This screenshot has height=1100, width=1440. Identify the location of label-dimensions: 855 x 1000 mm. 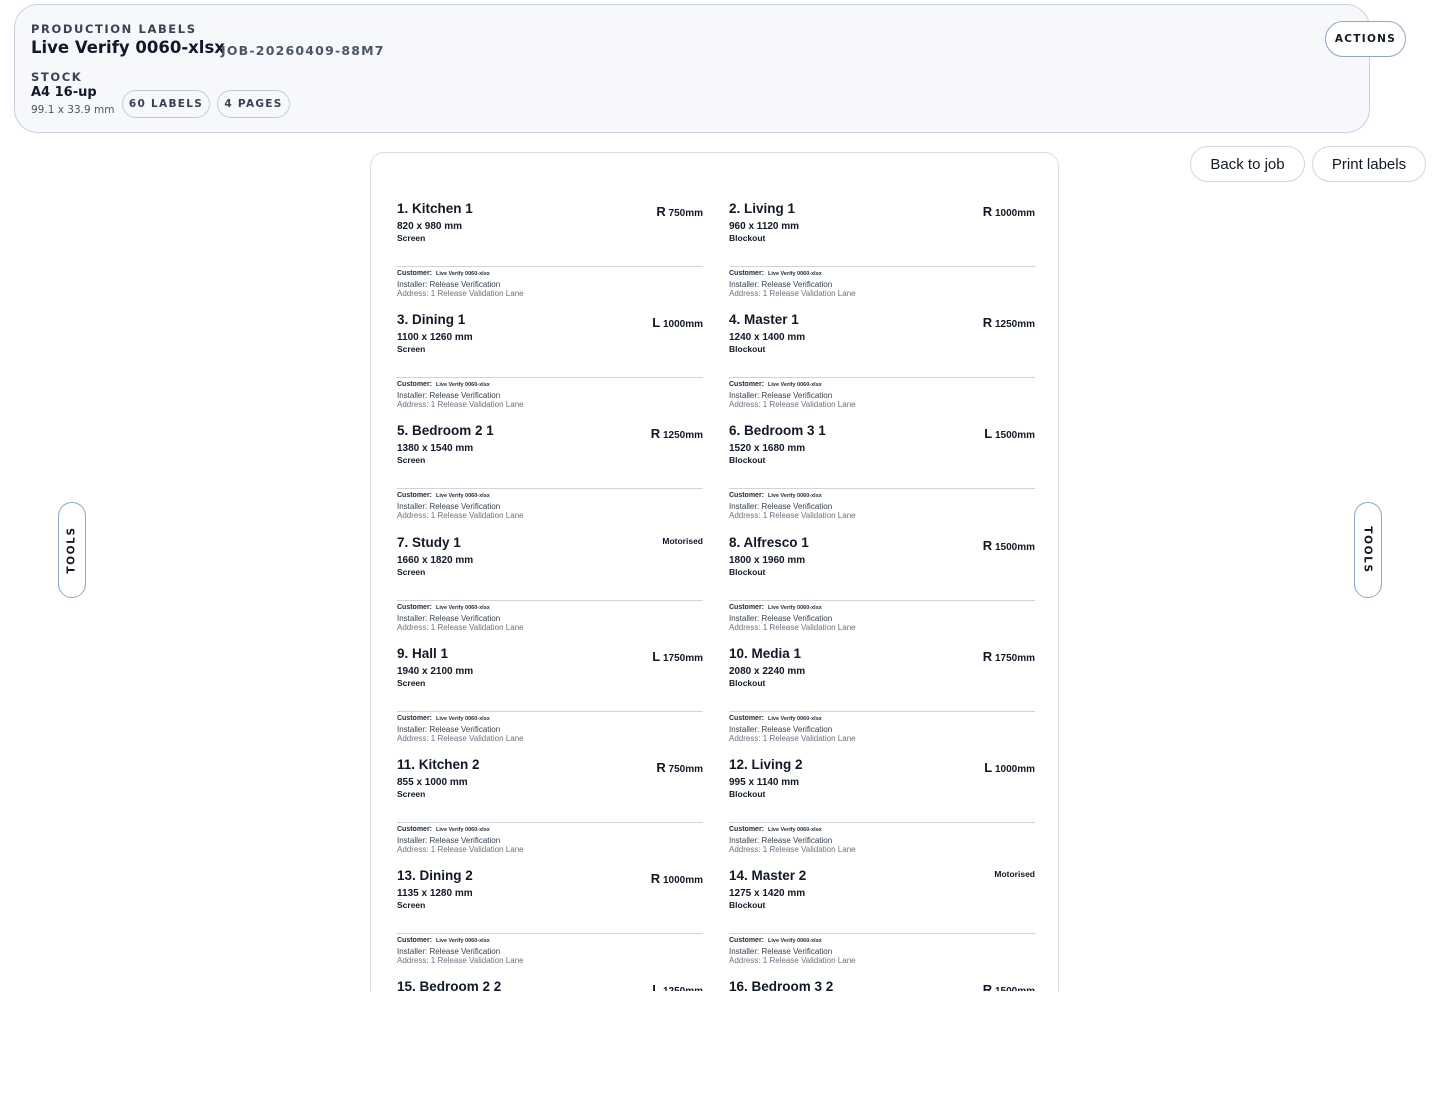
(432, 782).